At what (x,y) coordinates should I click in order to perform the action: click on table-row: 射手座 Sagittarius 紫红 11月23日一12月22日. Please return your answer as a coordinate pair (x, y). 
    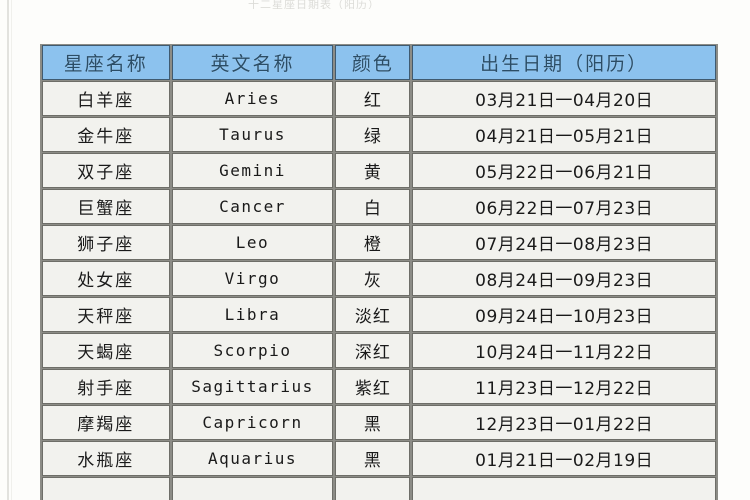
    Looking at the image, I should click on (379, 386).